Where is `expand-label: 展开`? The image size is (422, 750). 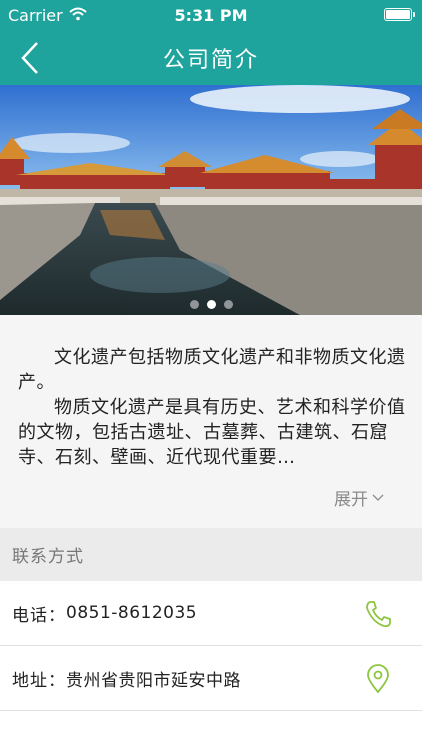 expand-label: 展开 is located at coordinates (351, 500).